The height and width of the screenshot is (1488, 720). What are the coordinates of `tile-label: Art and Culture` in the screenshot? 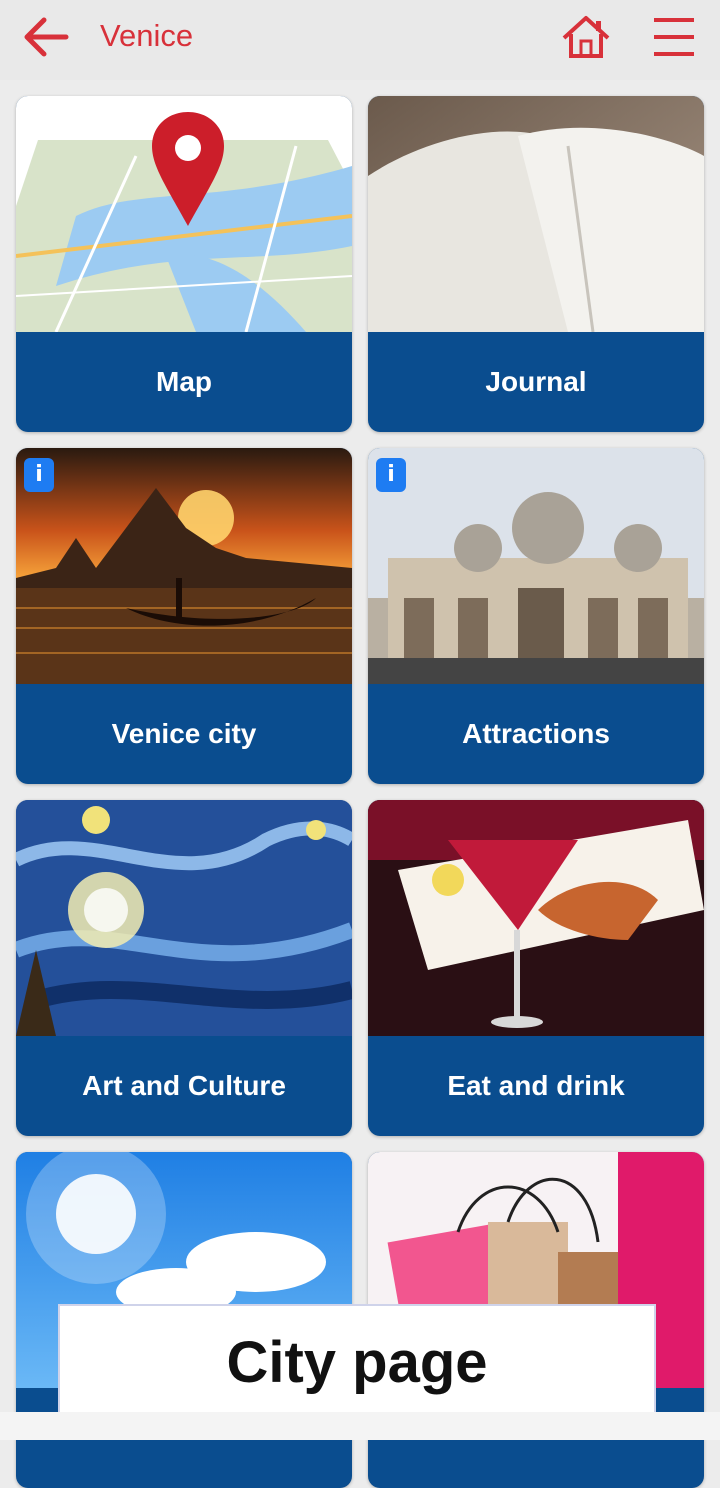 It's located at (184, 1085).